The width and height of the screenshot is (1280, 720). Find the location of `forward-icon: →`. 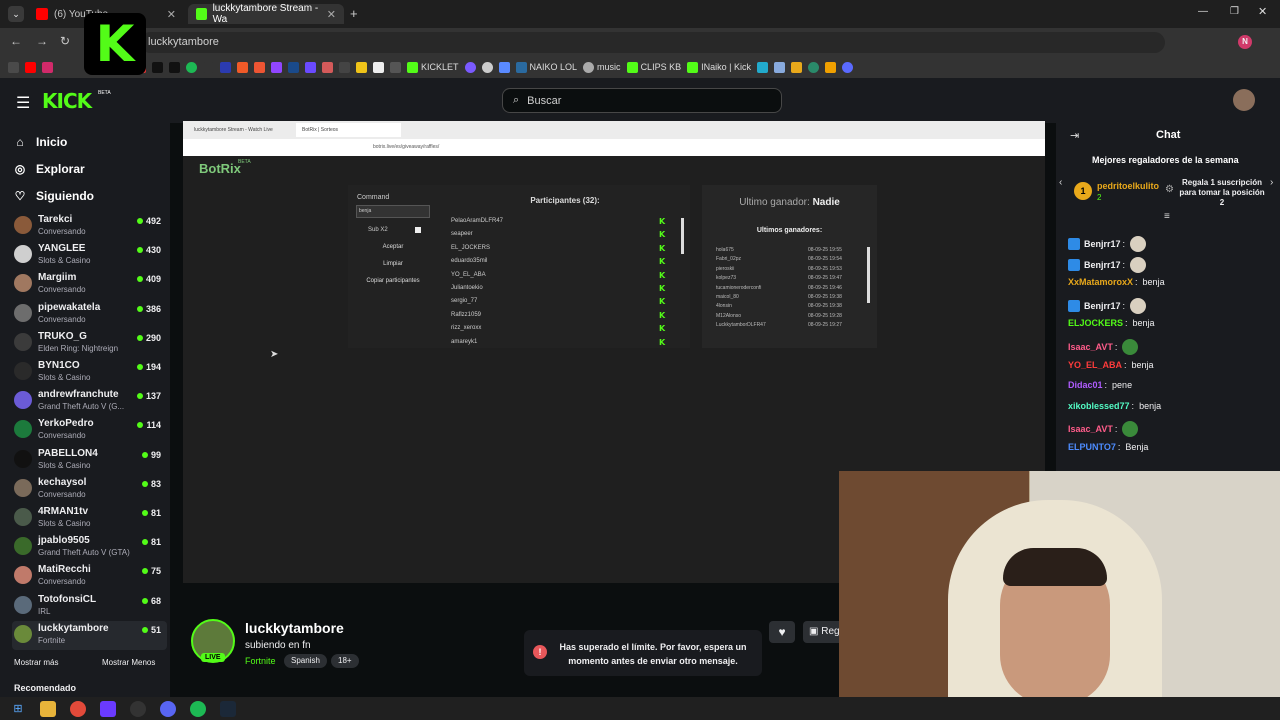

forward-icon: → is located at coordinates (42, 41).